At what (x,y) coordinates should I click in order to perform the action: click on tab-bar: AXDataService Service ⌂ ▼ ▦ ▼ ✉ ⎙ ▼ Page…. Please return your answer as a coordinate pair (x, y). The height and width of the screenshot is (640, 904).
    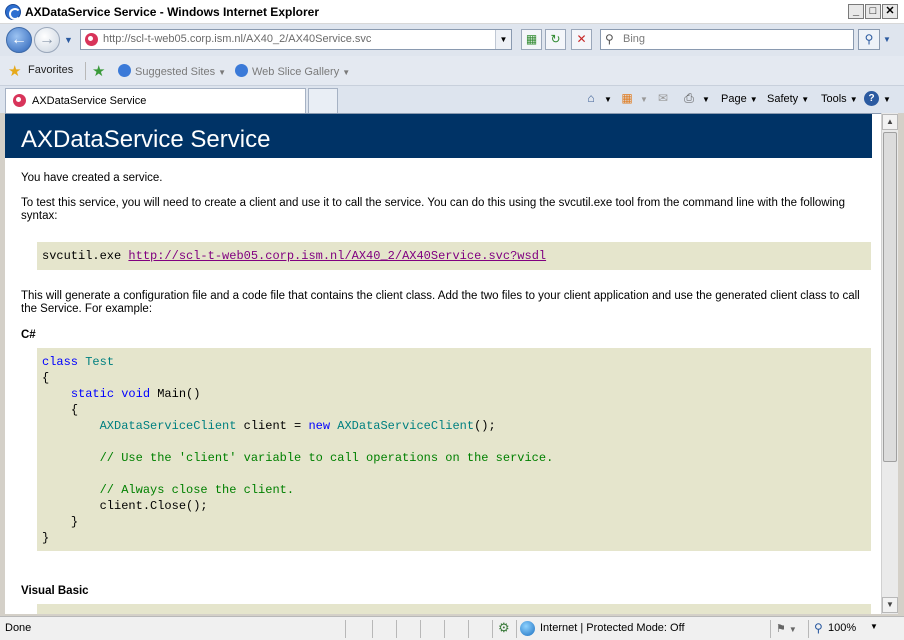
    Looking at the image, I should click on (452, 99).